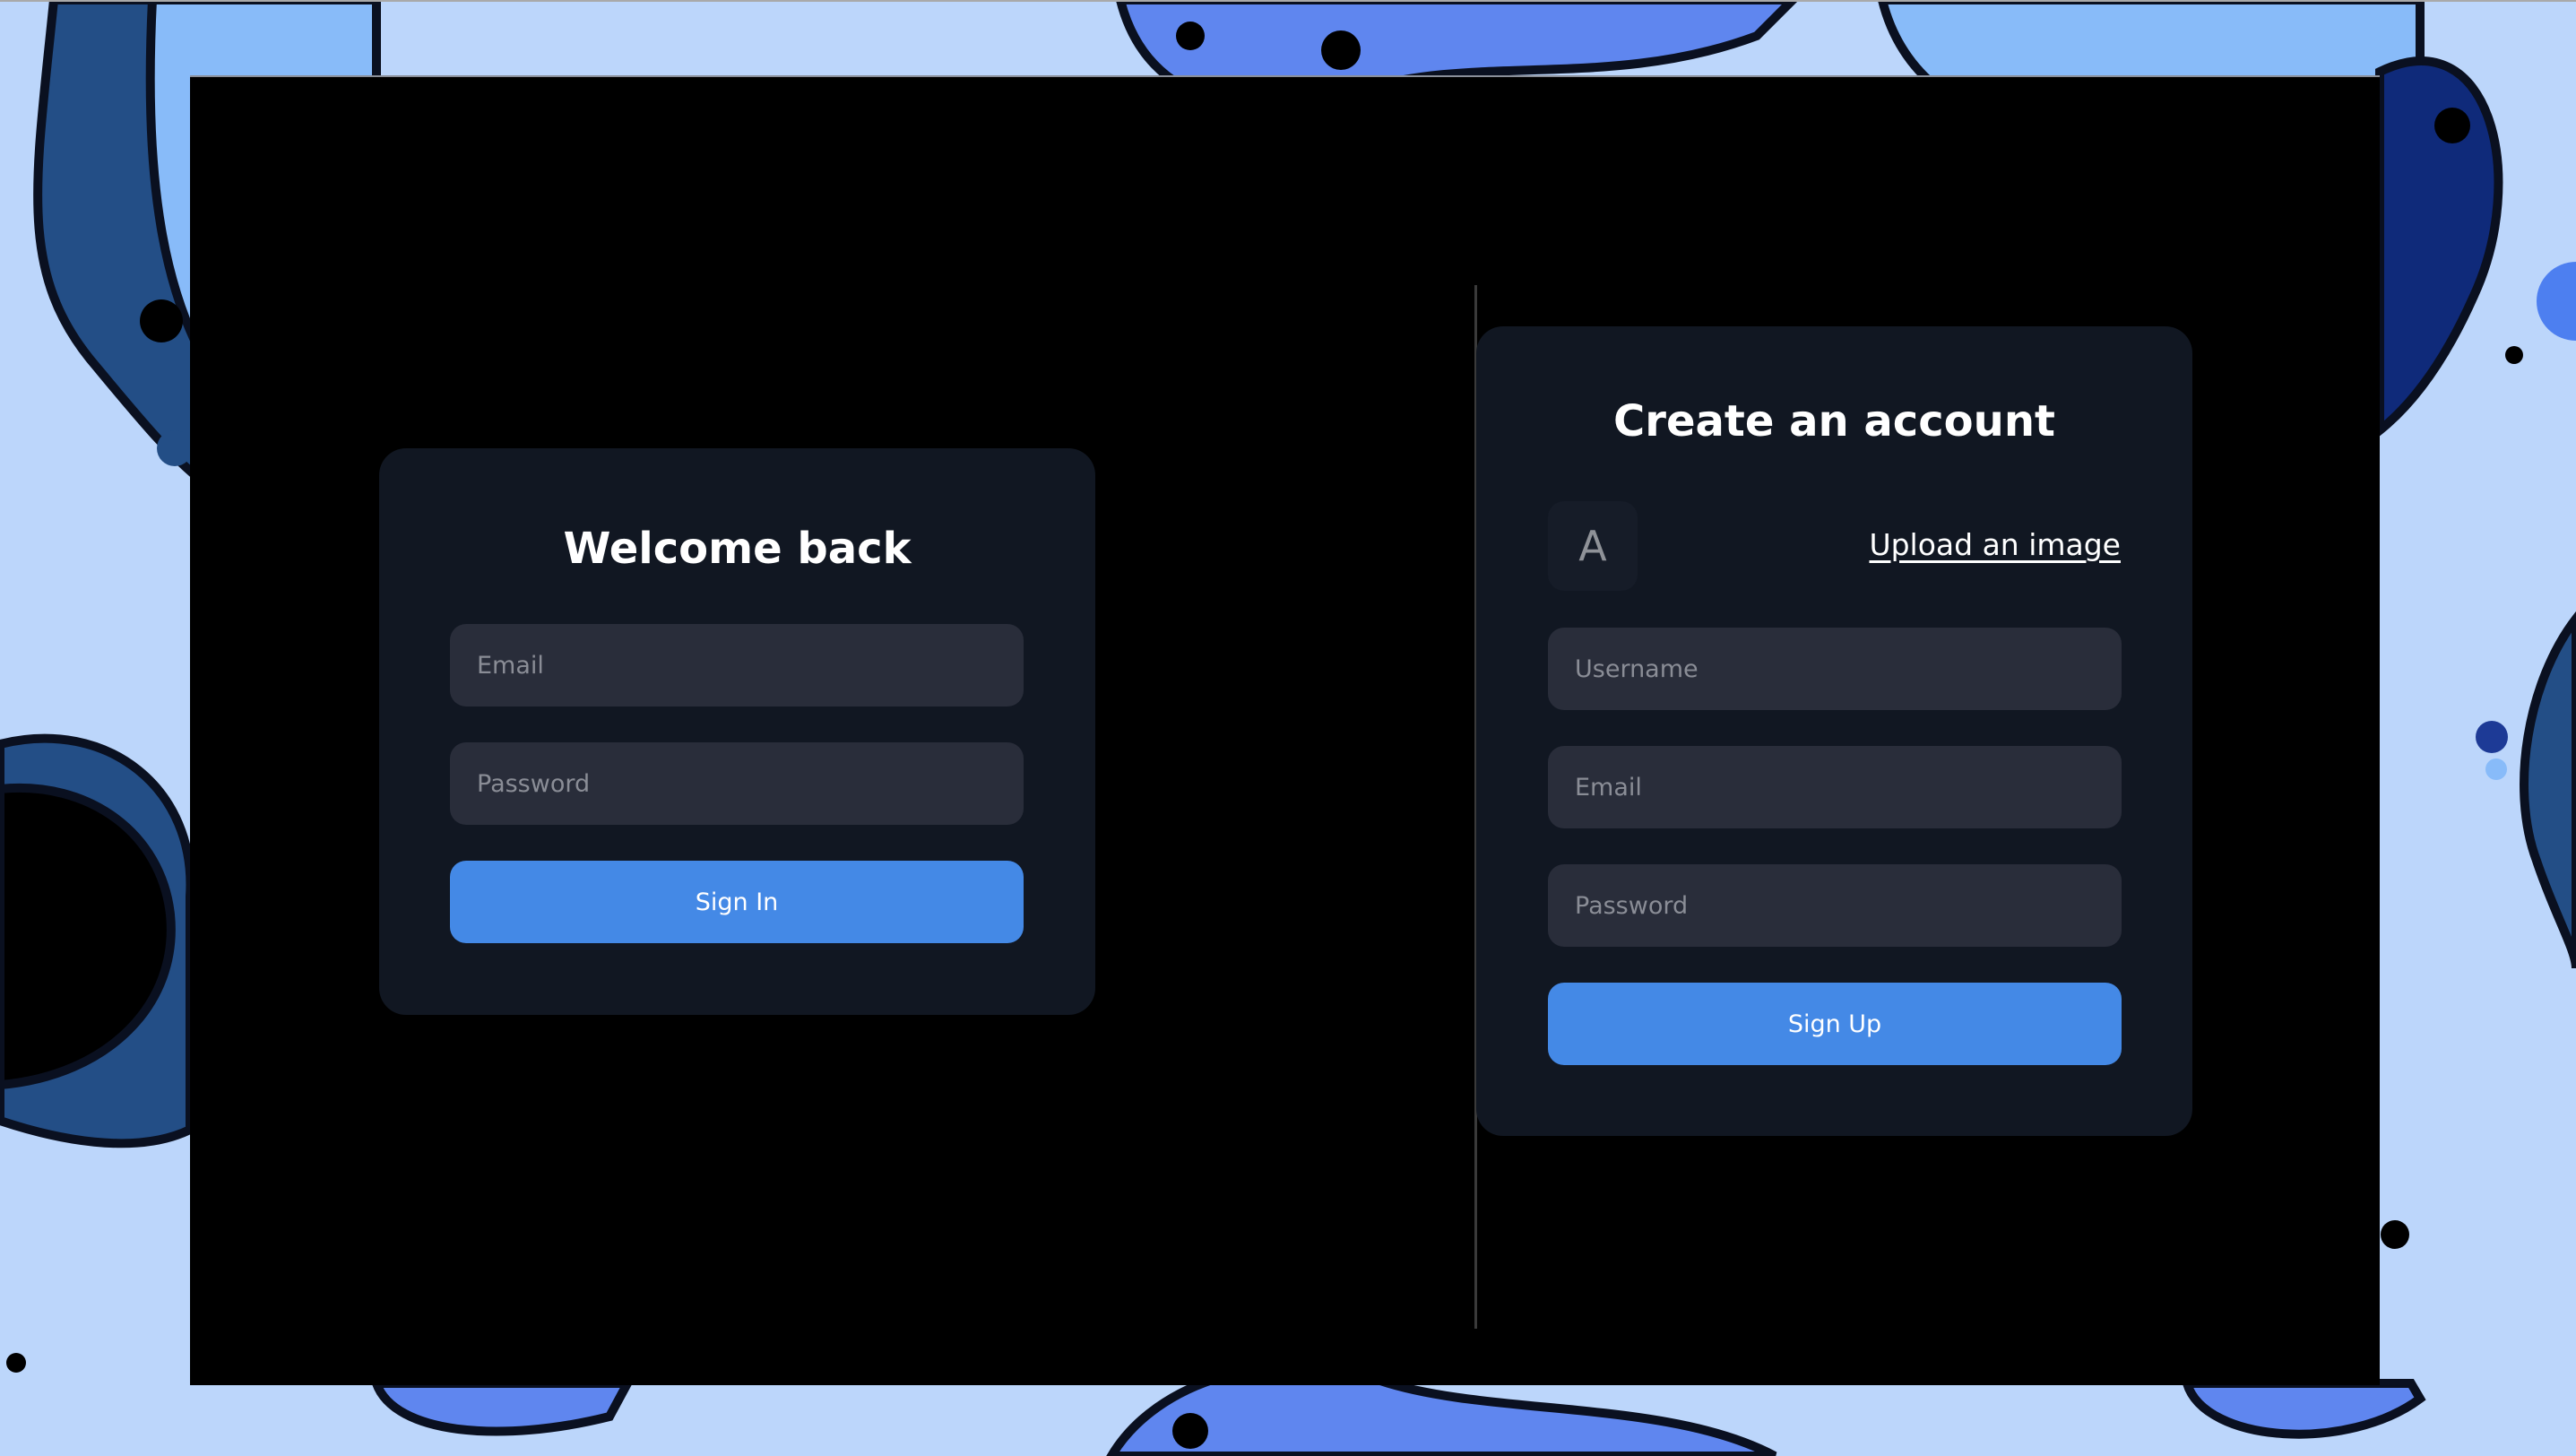  Describe the element at coordinates (1593, 546) in the screenshot. I see `avatar-placeholder: A` at that location.